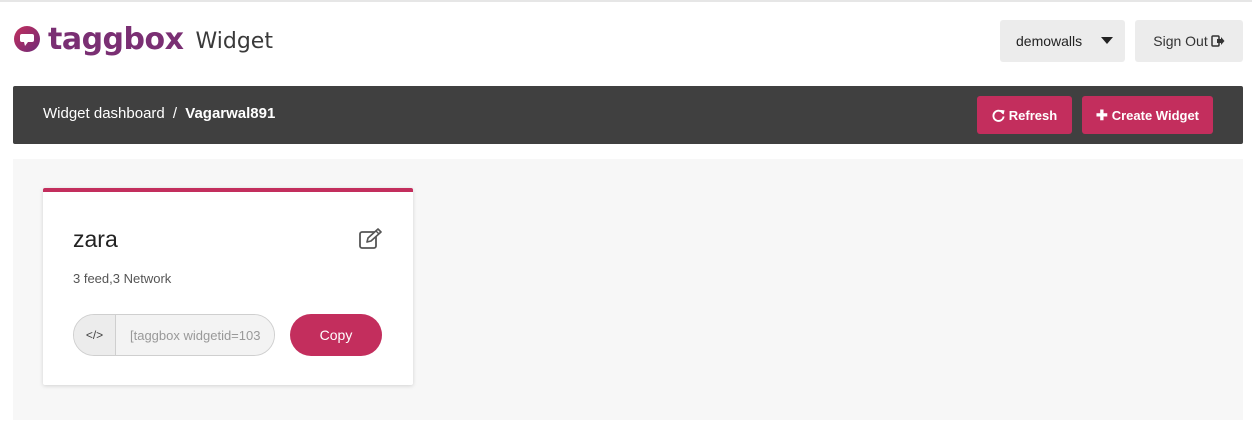  I want to click on copy-button: Copy, so click(336, 335).